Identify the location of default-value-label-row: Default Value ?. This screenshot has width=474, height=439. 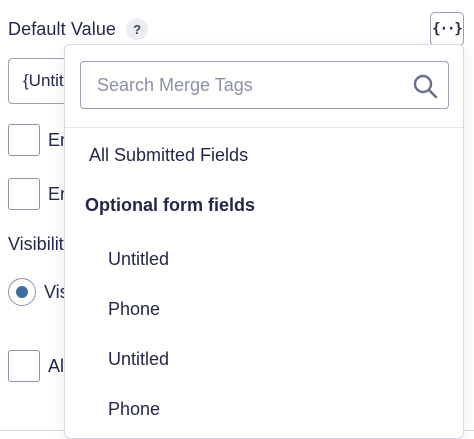
(78, 29).